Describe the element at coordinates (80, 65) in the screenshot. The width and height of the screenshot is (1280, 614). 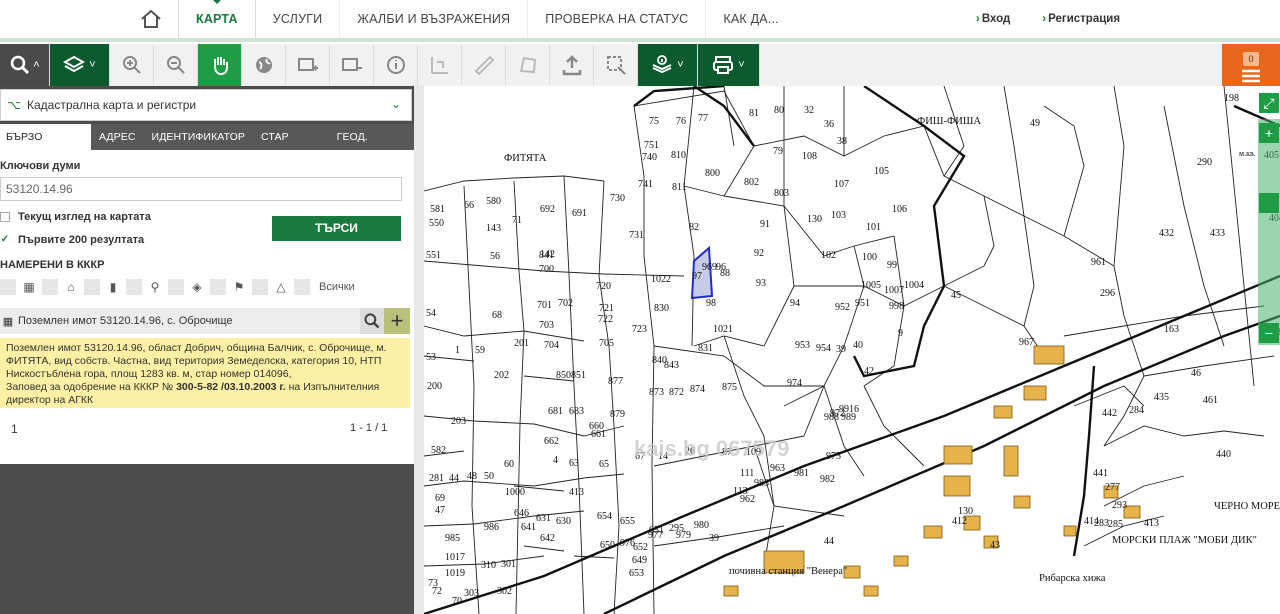
I see `layers-button: ˅` at that location.